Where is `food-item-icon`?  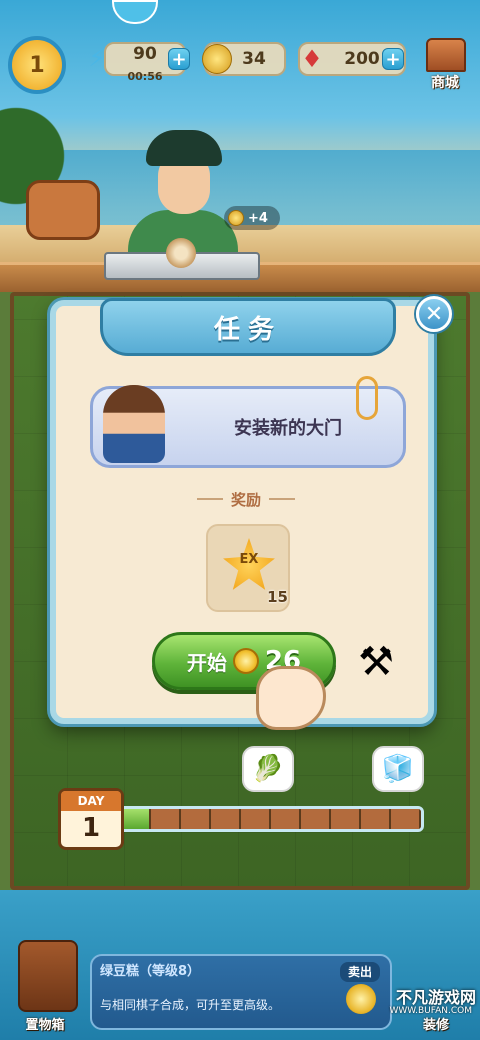
food-item-icon is located at coordinates (181, 253).